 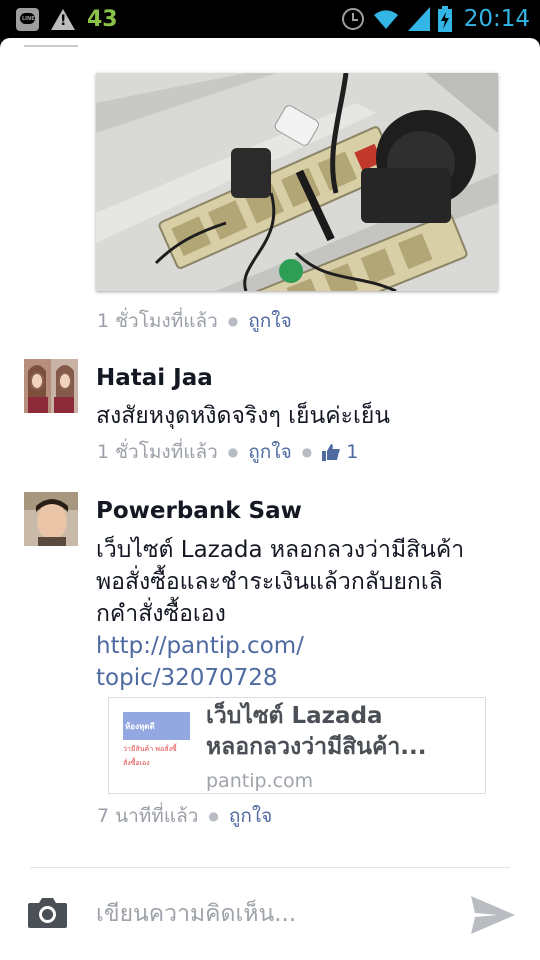 What do you see at coordinates (136, 763) in the screenshot?
I see `thumbnail-text-2: สั่งซื้อเอง` at bounding box center [136, 763].